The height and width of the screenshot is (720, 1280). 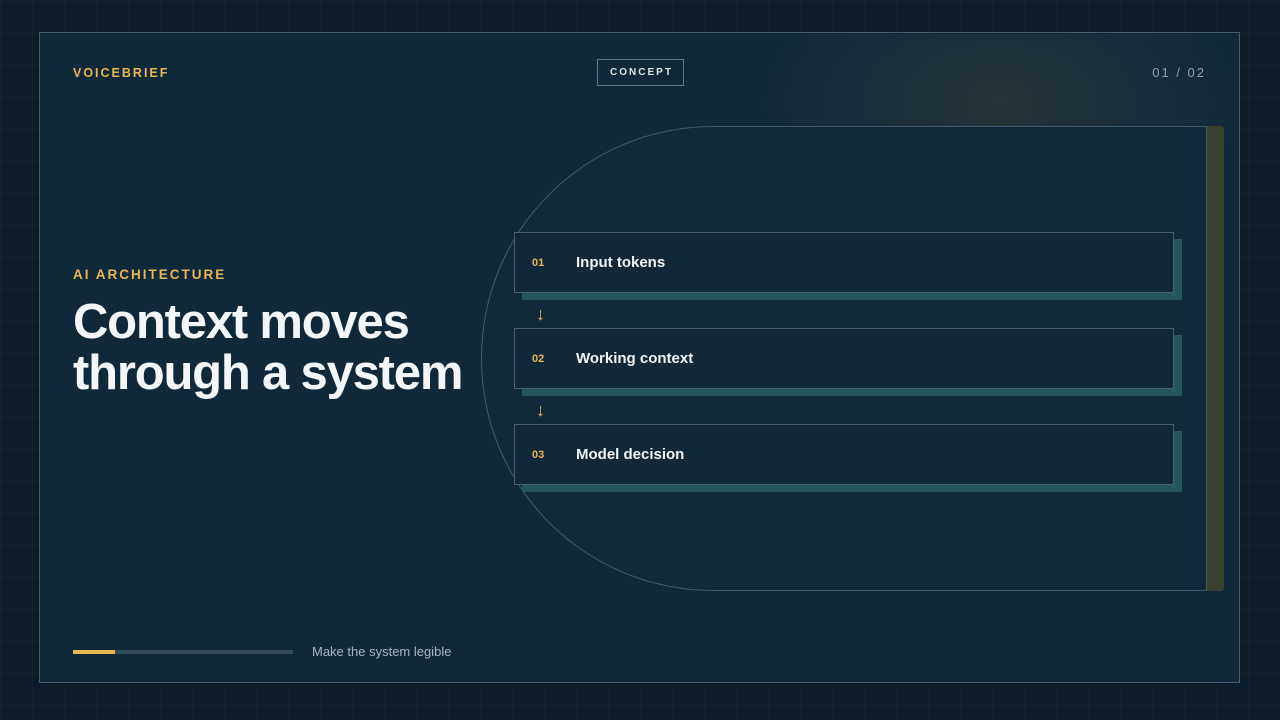 I want to click on footer-caption: Make the system legible, so click(x=382, y=651).